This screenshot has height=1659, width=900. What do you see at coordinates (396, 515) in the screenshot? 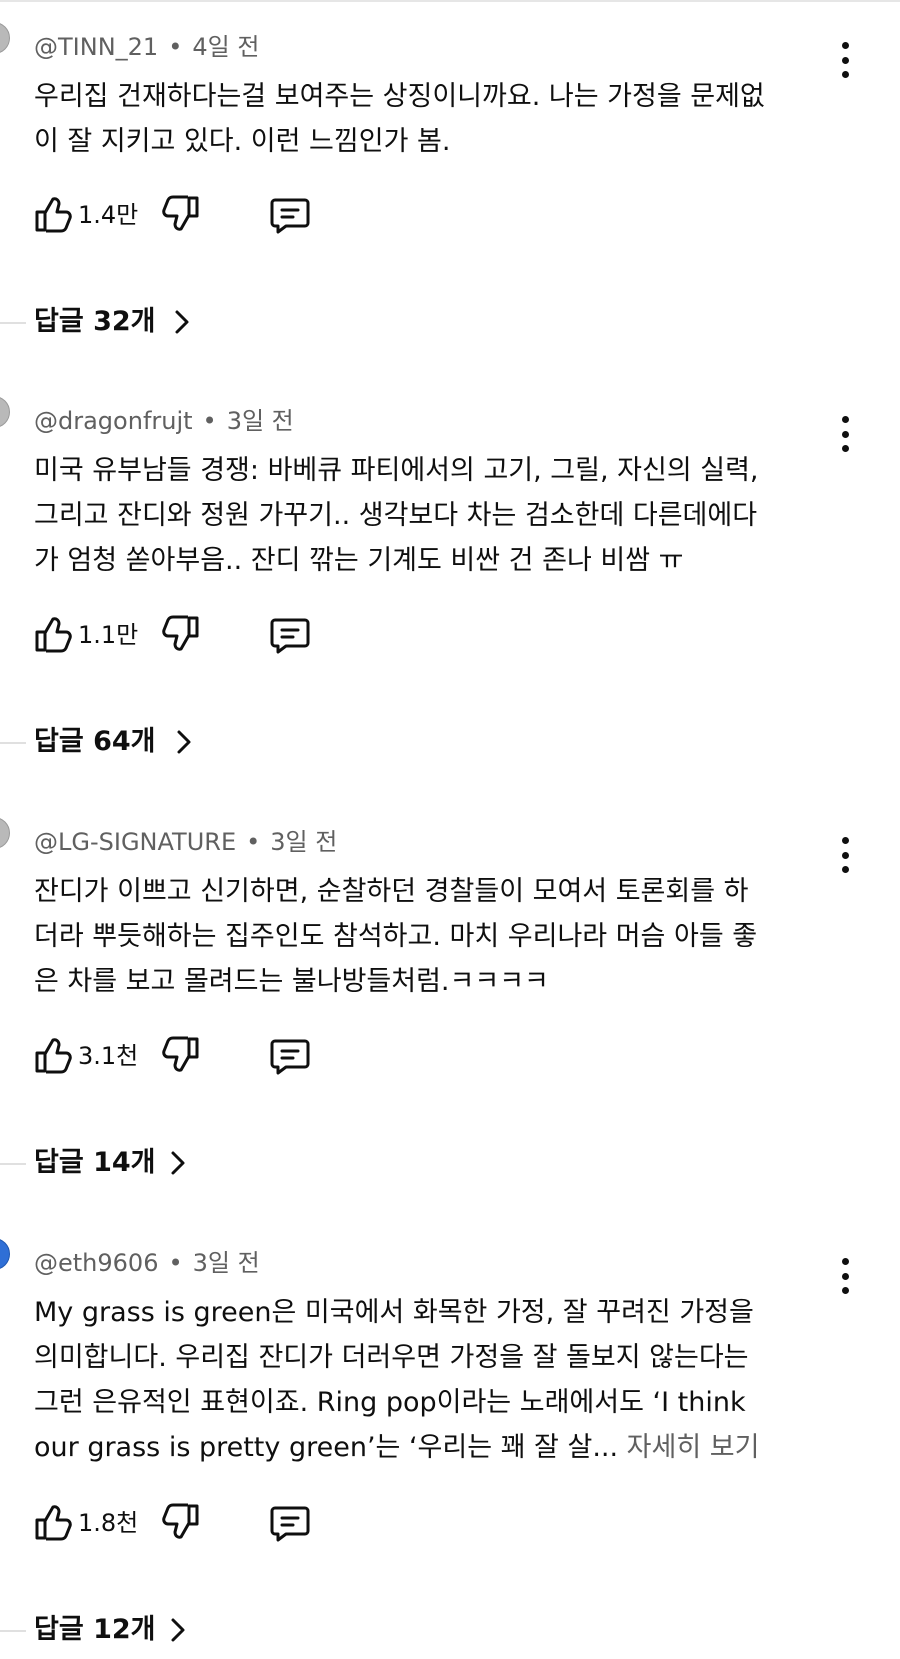
I see `comment-text-line: 그리고 잔디와 정원 가꾸기.. 생각보다 차는 검소한데 다른데에다` at bounding box center [396, 515].